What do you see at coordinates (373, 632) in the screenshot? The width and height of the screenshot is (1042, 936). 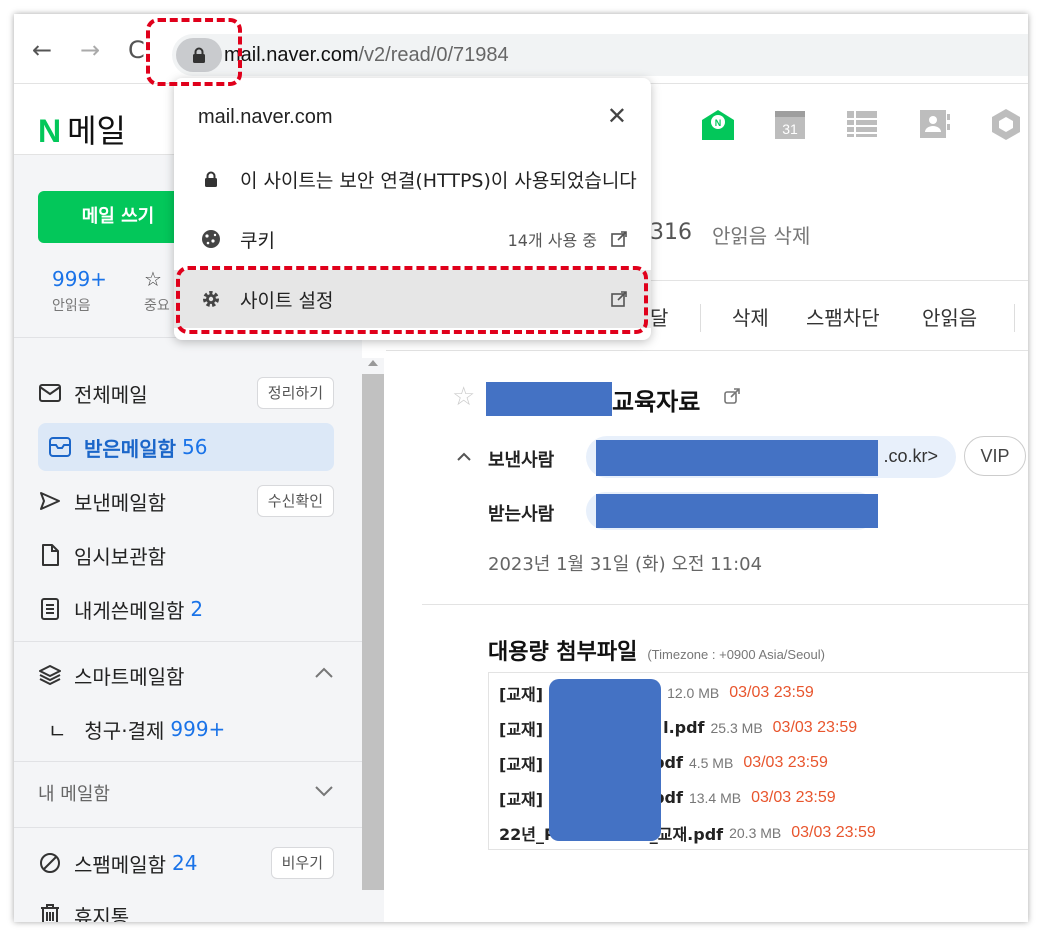 I see `scrollbar-thumb` at bounding box center [373, 632].